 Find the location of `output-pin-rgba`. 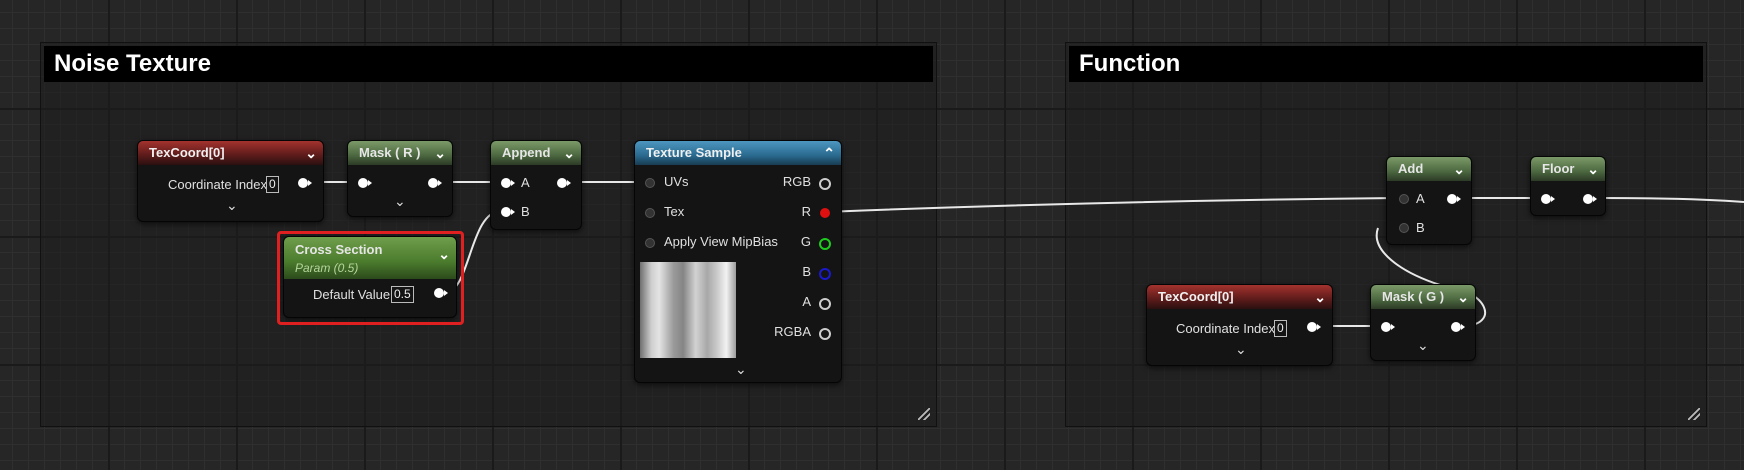

output-pin-rgba is located at coordinates (825, 334).